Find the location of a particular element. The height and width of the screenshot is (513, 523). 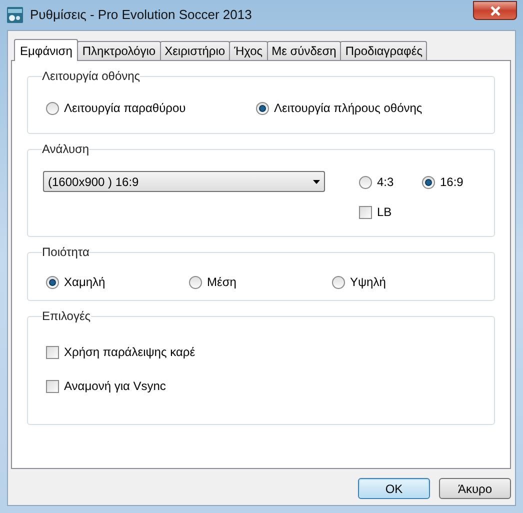

group-title: Ποιότητα is located at coordinates (66, 252).